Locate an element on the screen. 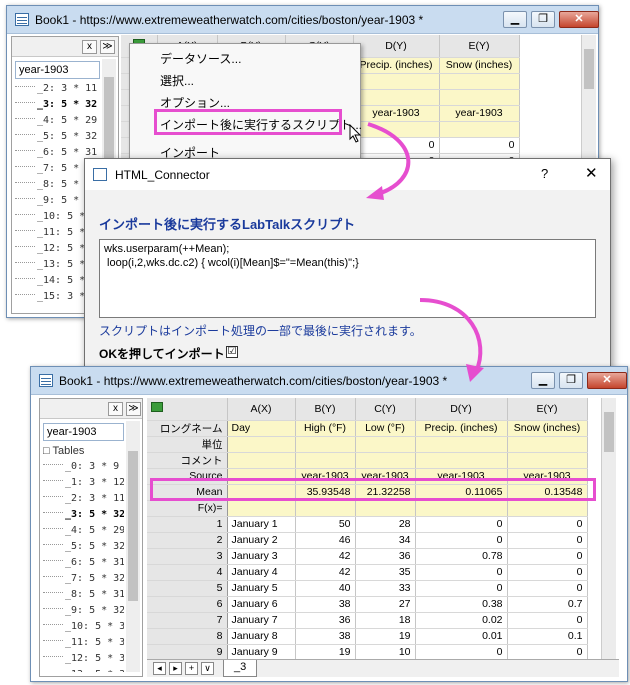 This screenshot has height=685, width=630. row-number: 1 is located at coordinates (187, 524).